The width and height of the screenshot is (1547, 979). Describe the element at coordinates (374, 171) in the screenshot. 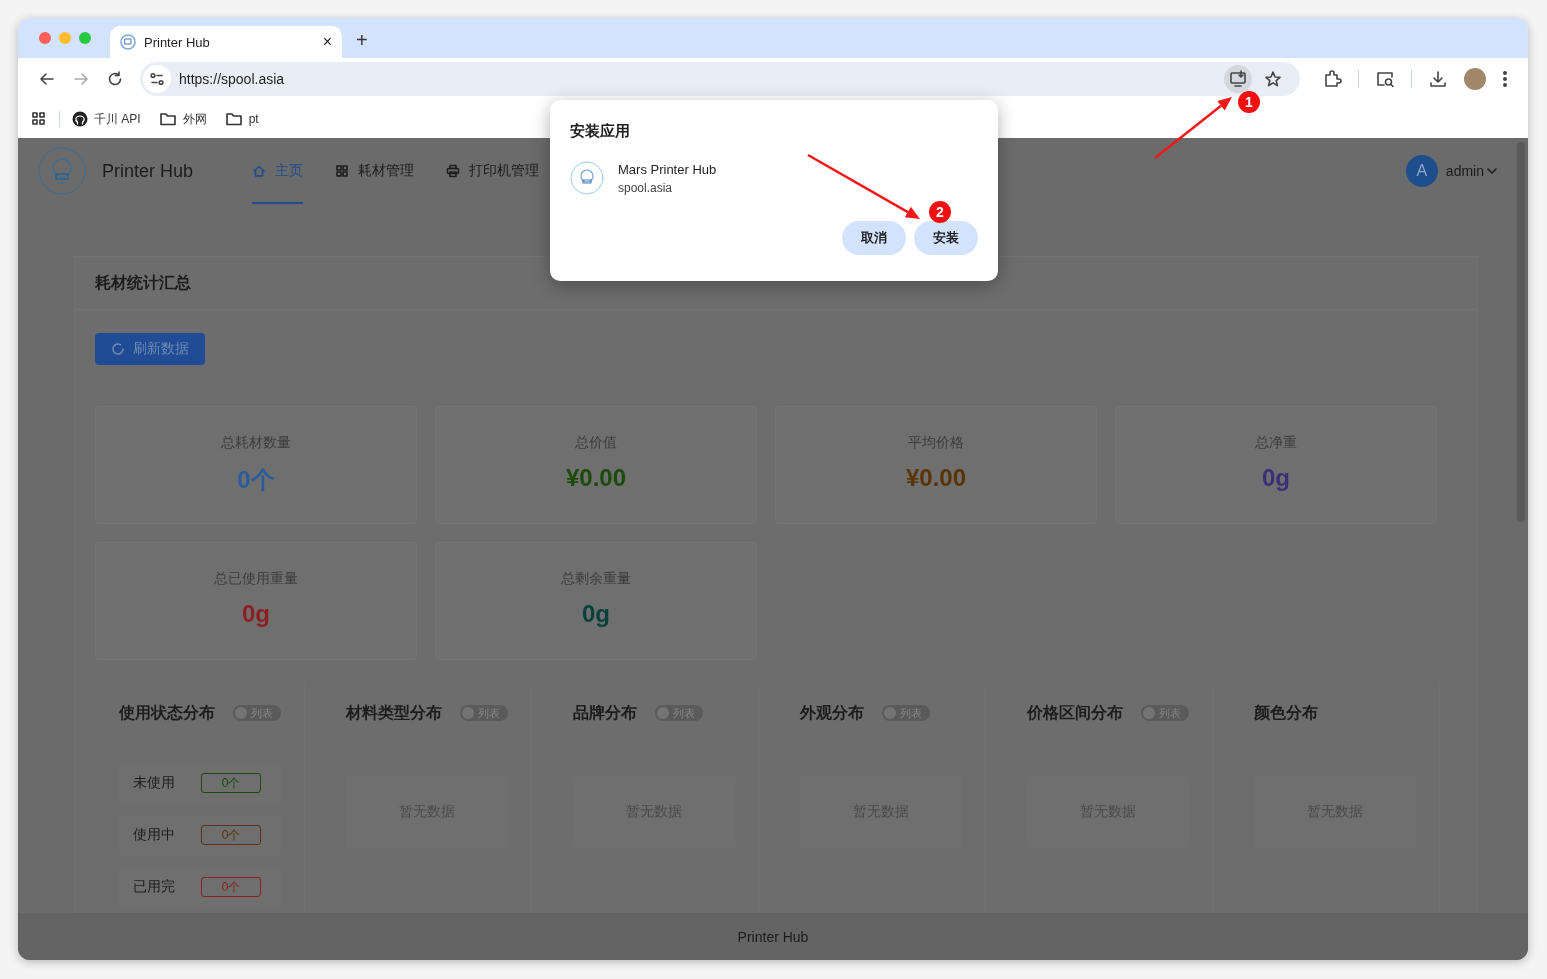

I see `nav-tab: 耗材管理` at that location.